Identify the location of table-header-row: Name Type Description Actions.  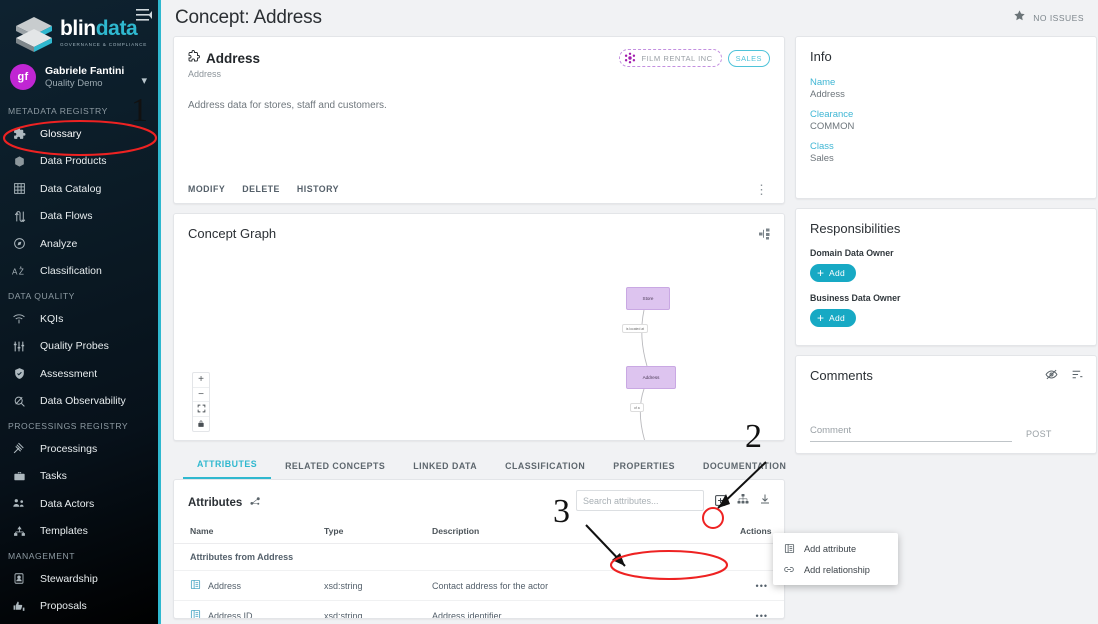
(479, 532).